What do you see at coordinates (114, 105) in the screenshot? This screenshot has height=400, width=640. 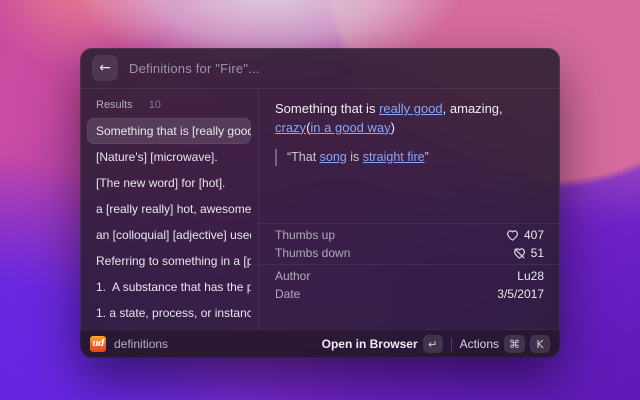 I see `results-label: Results` at bounding box center [114, 105].